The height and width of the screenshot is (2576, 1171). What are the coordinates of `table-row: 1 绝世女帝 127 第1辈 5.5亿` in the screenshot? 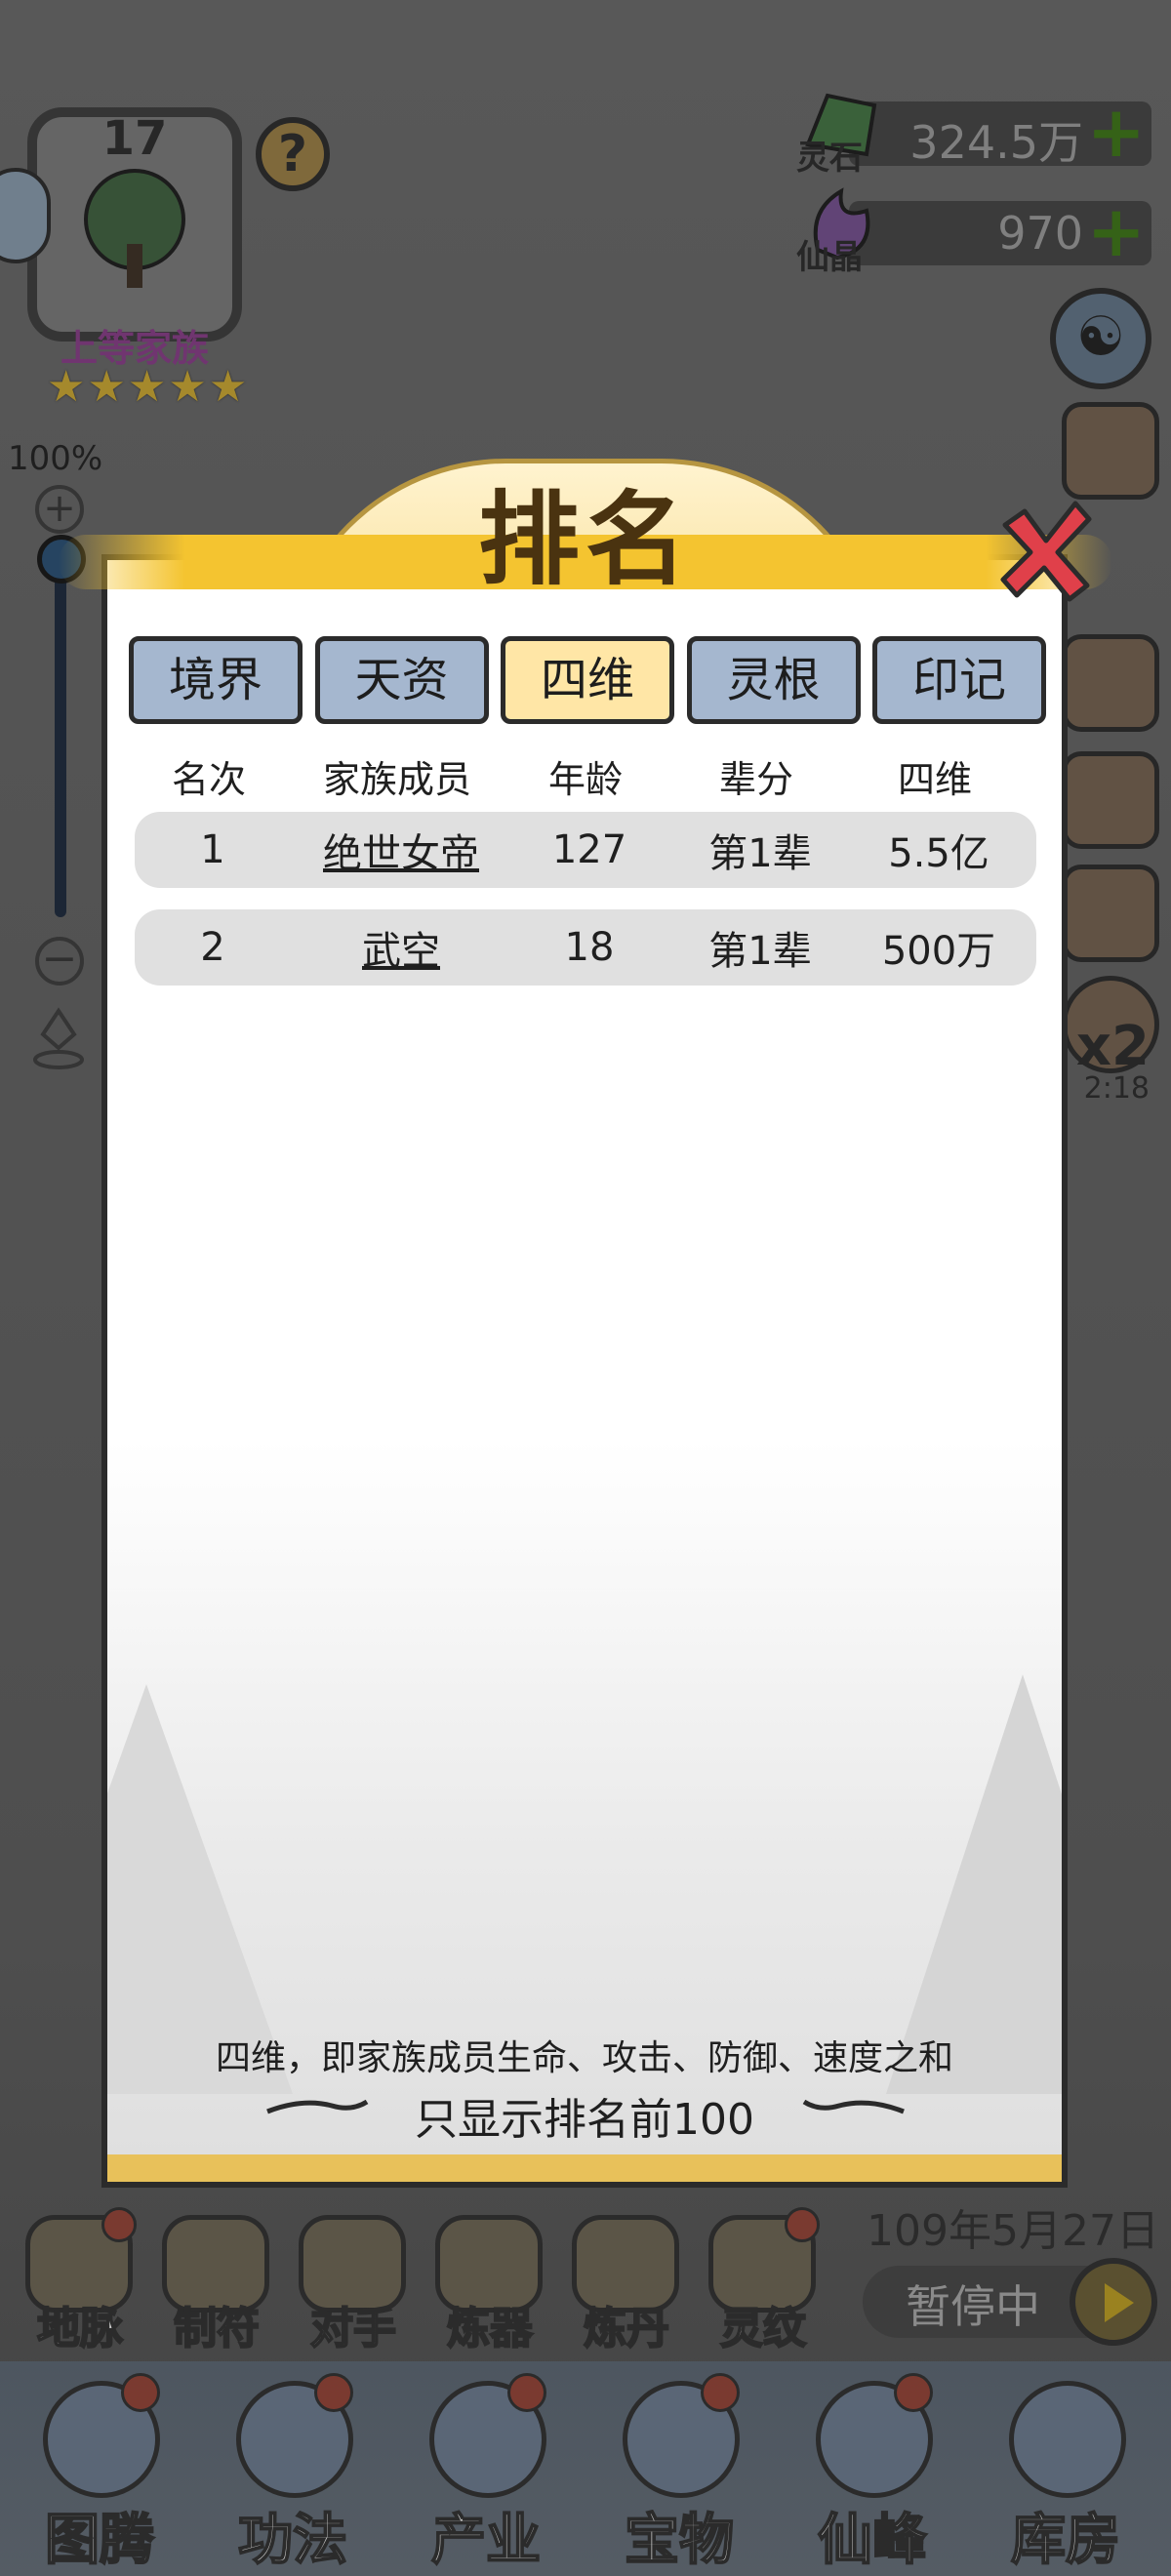 It's located at (585, 850).